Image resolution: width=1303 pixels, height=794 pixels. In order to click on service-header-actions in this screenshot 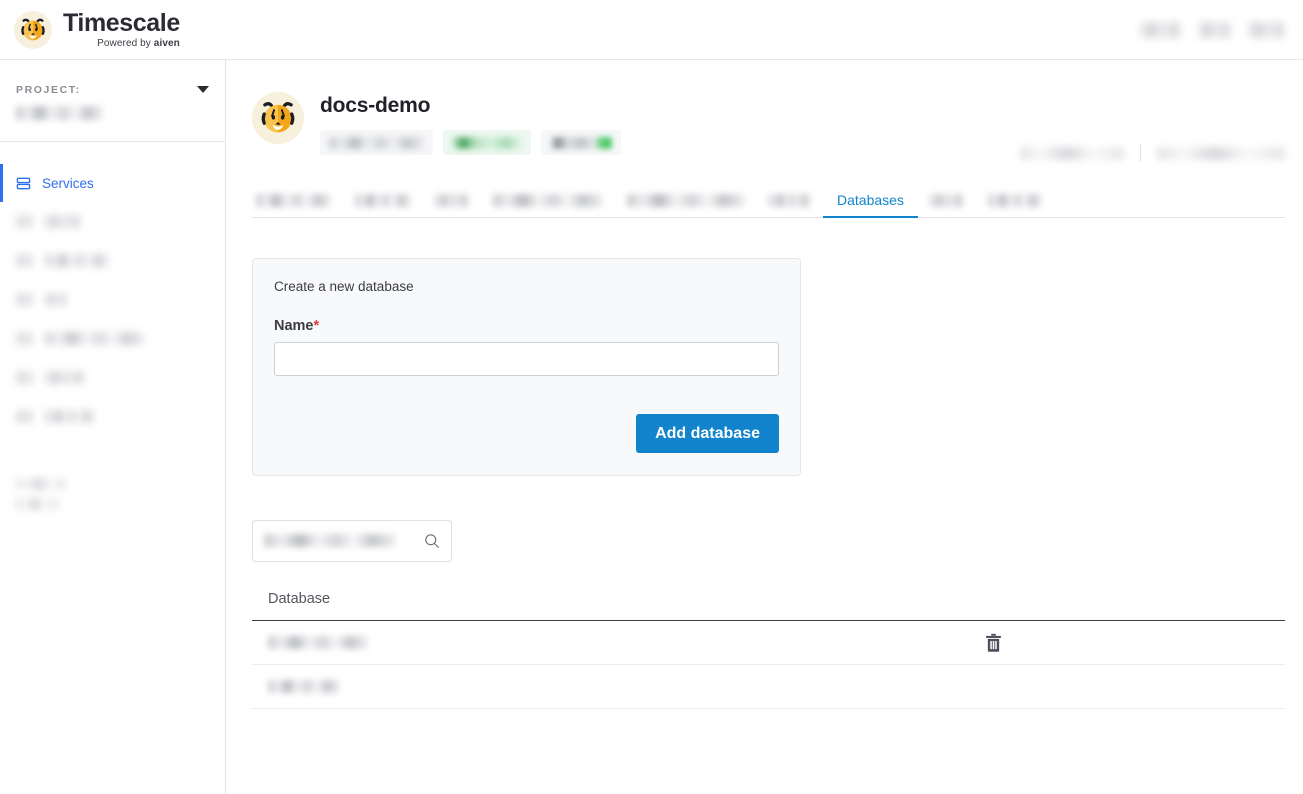, I will do `click(1152, 127)`.